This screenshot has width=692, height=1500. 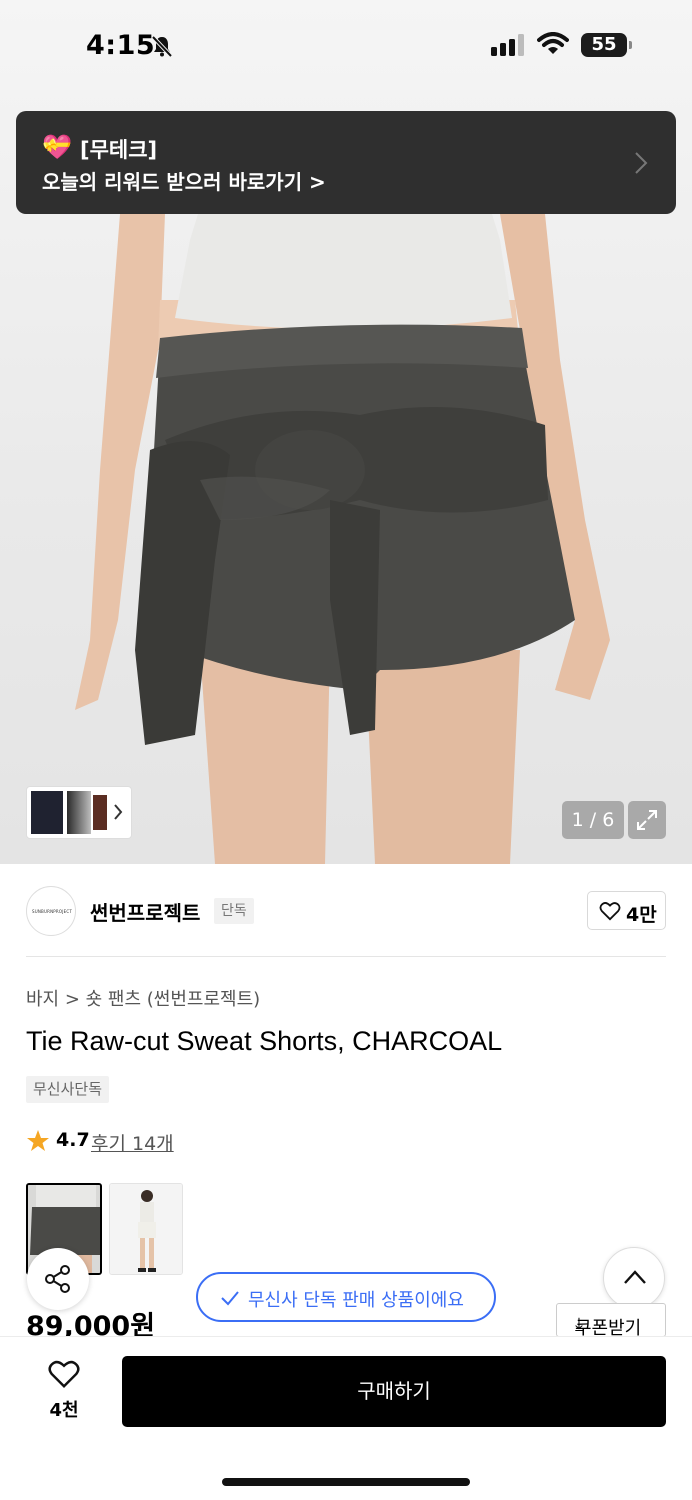 I want to click on cellular-signal-icon, so click(x=507, y=45).